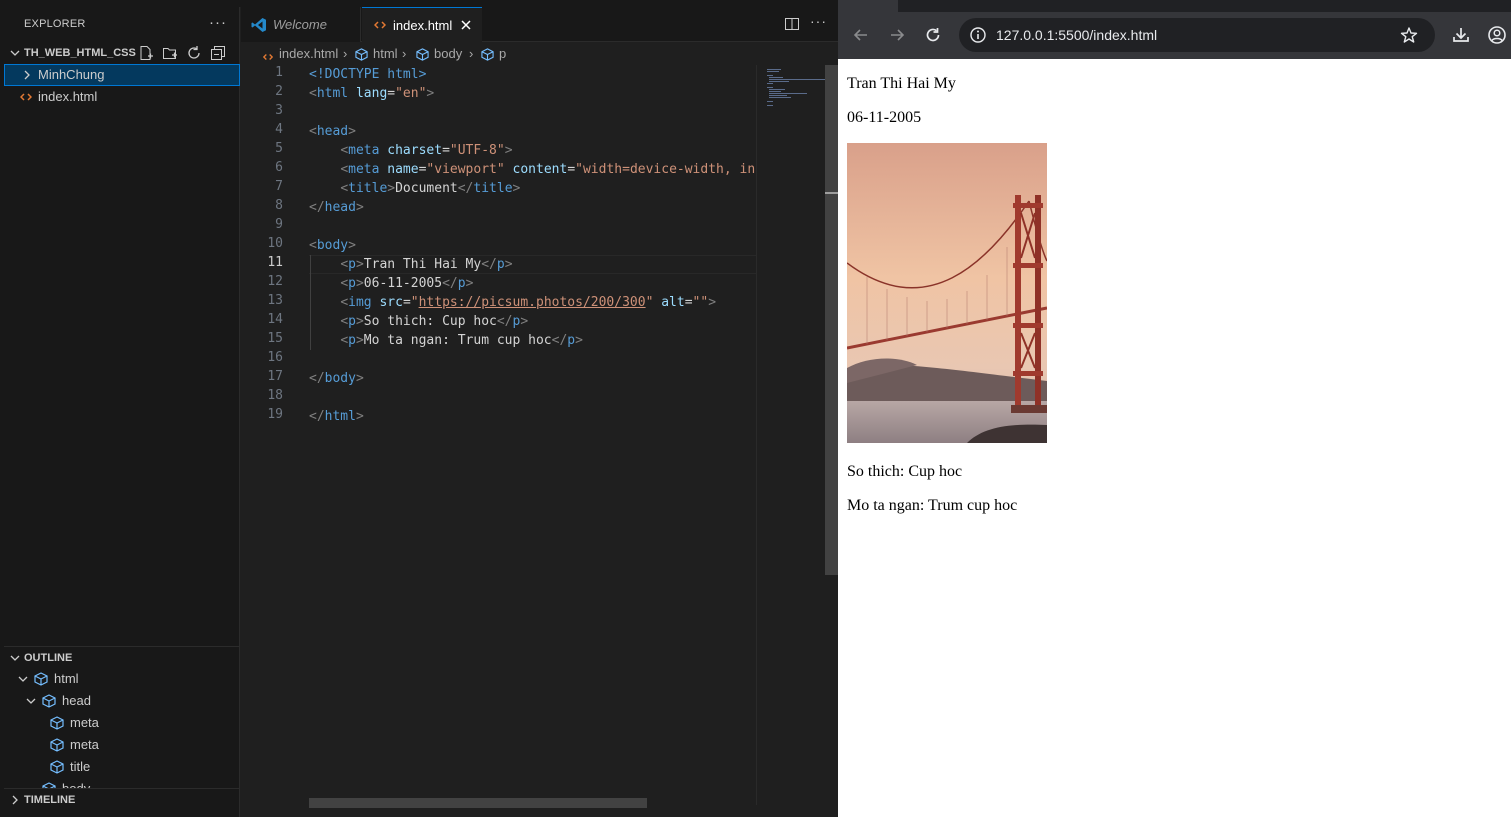 This screenshot has height=817, width=1511. I want to click on code-line: <body>, so click(332, 245).